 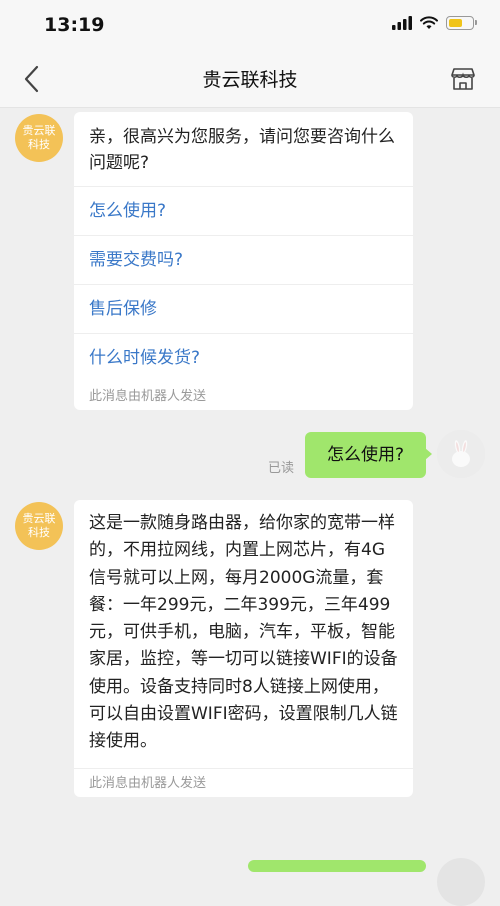 I want to click on nav-bar: 贵云联科技, so click(x=250, y=79).